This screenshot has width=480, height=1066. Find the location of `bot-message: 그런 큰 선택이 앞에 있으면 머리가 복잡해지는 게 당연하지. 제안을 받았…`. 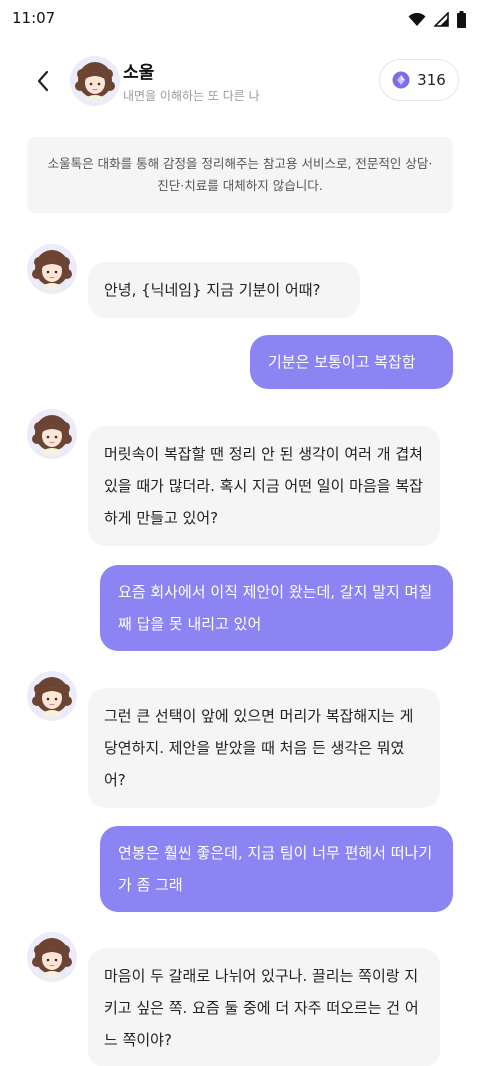

bot-message: 그런 큰 선택이 앞에 있으면 머리가 복잡해지는 게 당연하지. 제안을 받았… is located at coordinates (264, 748).